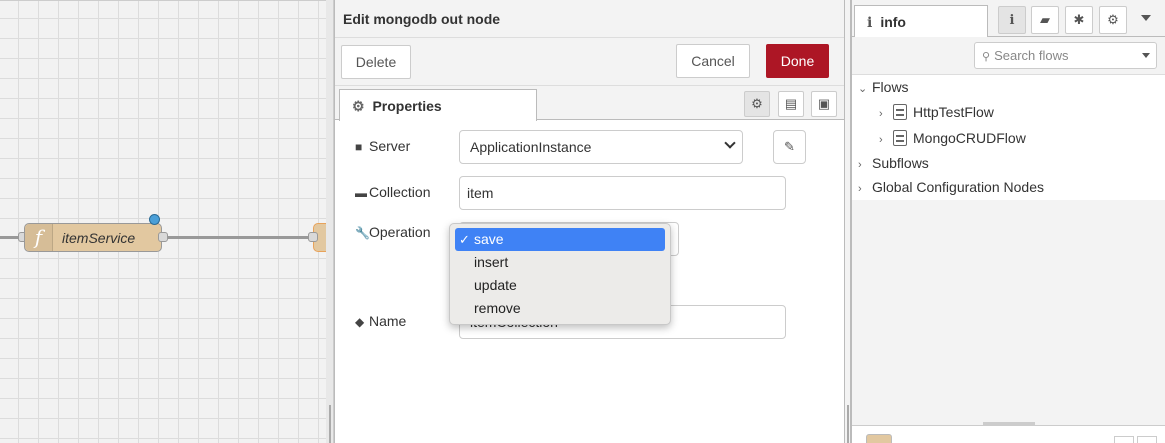  Describe the element at coordinates (560, 239) in the screenshot. I see `dropdown-option: ✓ save` at that location.